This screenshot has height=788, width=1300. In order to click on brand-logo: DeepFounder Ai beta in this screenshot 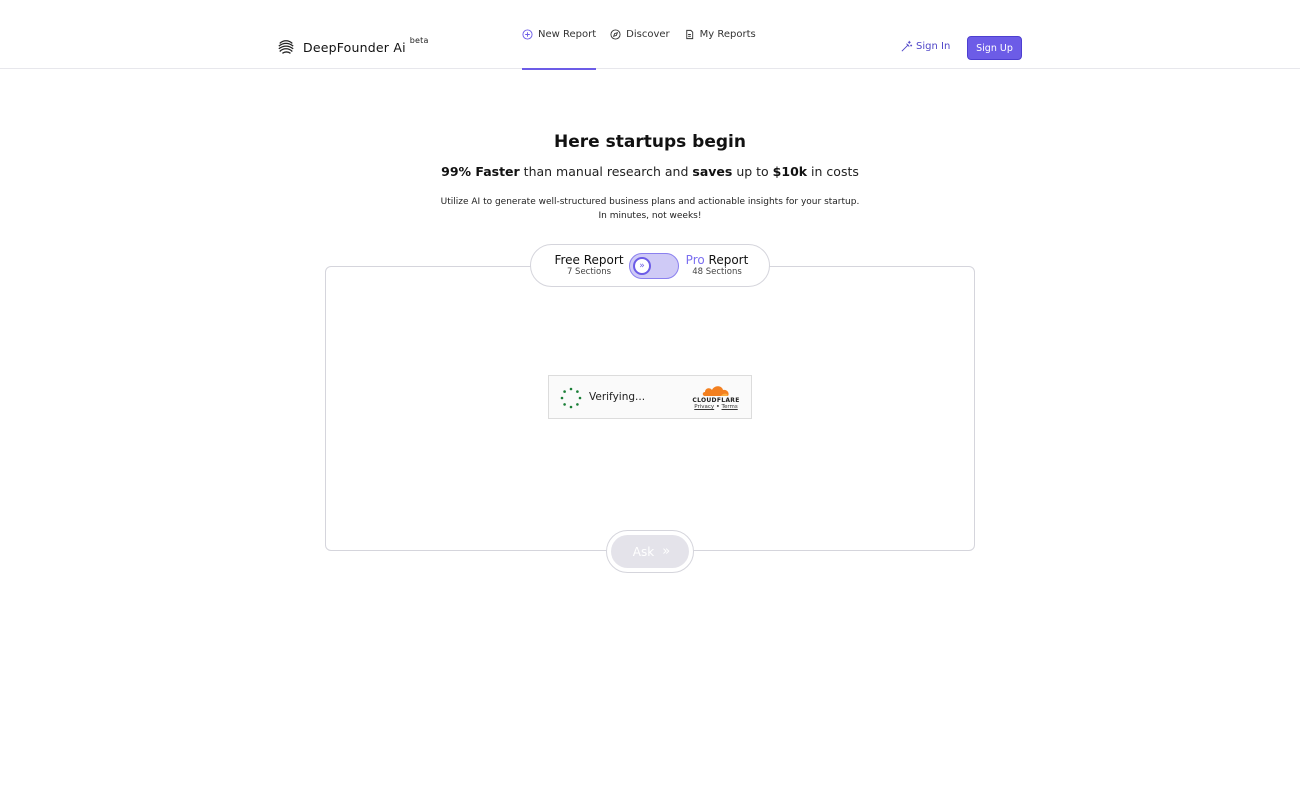, I will do `click(353, 46)`.